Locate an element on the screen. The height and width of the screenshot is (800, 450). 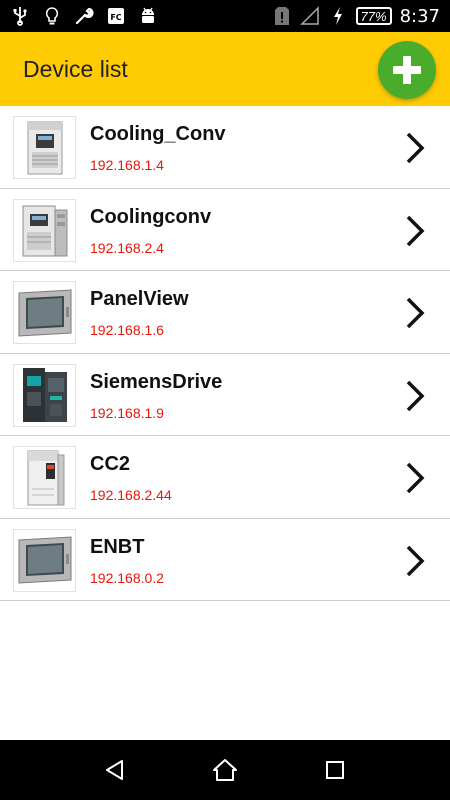
plus-icon is located at coordinates (407, 70).